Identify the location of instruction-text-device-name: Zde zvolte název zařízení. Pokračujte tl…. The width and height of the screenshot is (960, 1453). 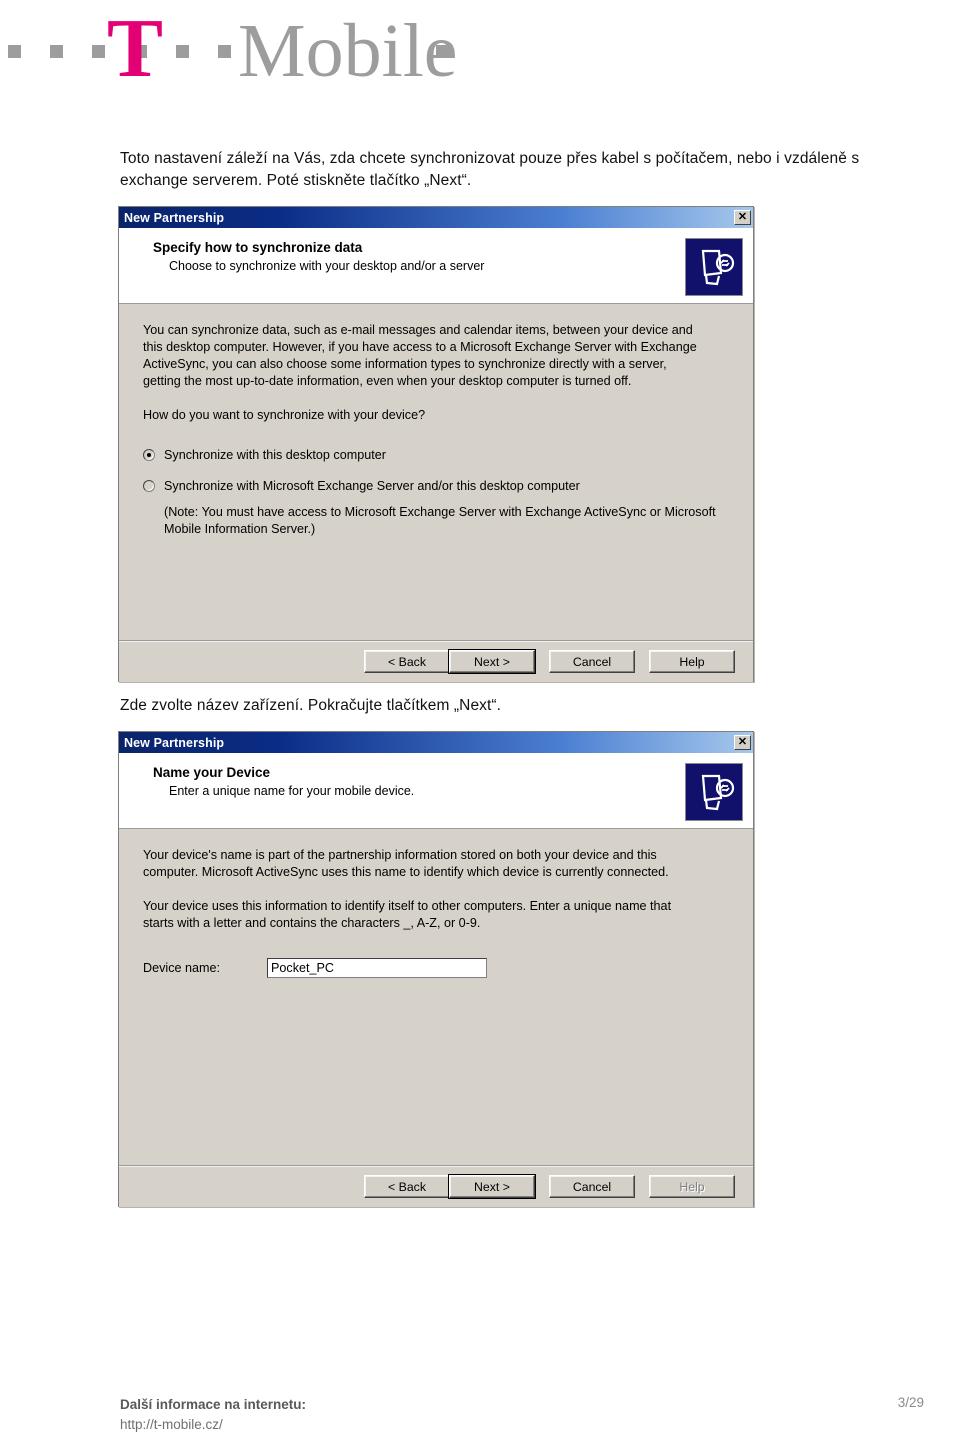
(311, 705).